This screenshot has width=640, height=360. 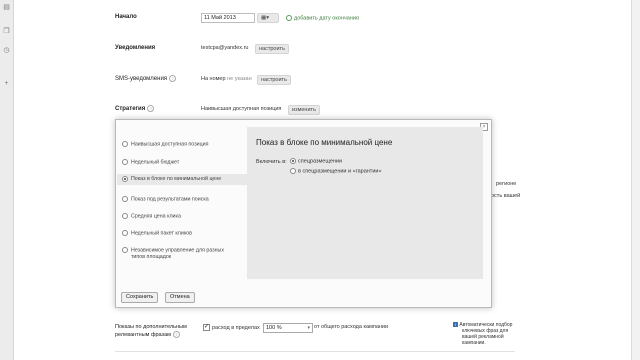 I want to click on strategy-change-button: изменить, so click(x=304, y=110).